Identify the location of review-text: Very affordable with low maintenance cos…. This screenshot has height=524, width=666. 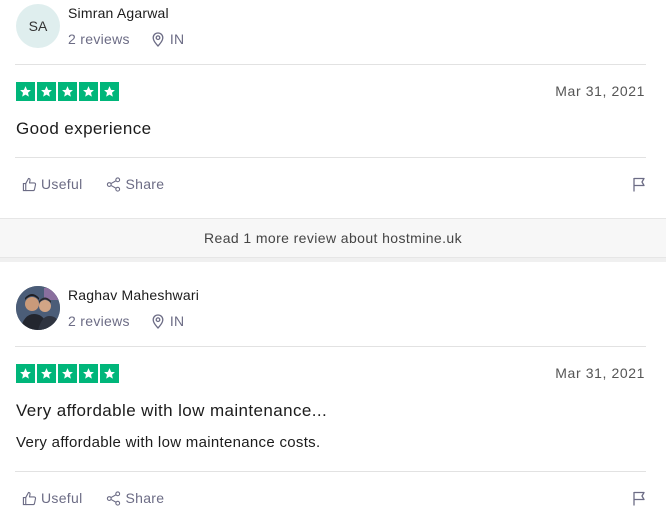
(168, 442).